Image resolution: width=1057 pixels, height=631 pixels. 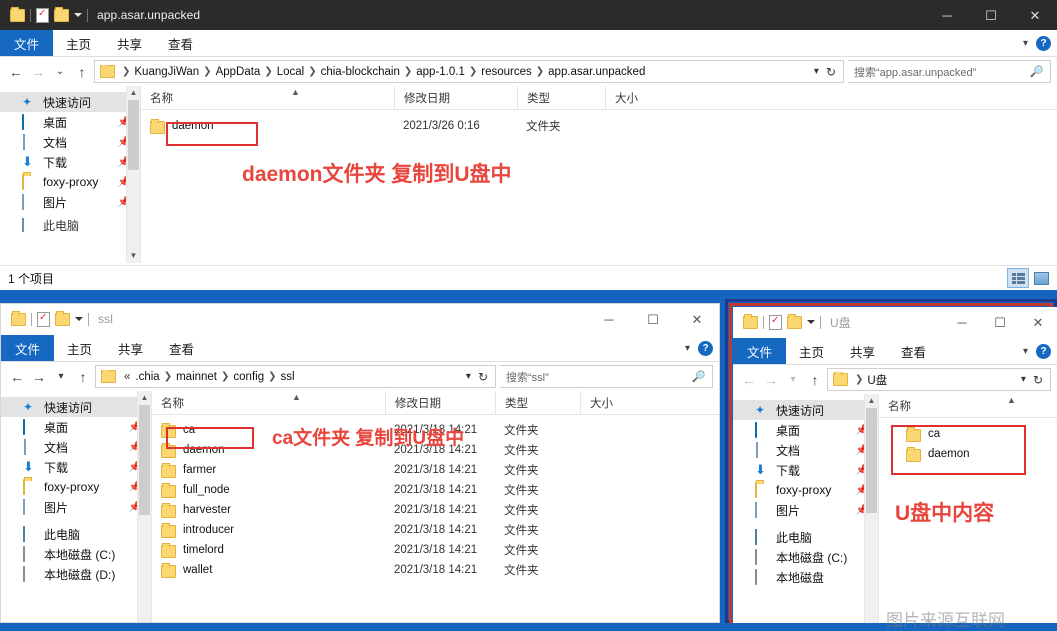 What do you see at coordinates (895, 322) in the screenshot?
I see `titlebar: U盘 ─ ☐ ✕` at bounding box center [895, 322].